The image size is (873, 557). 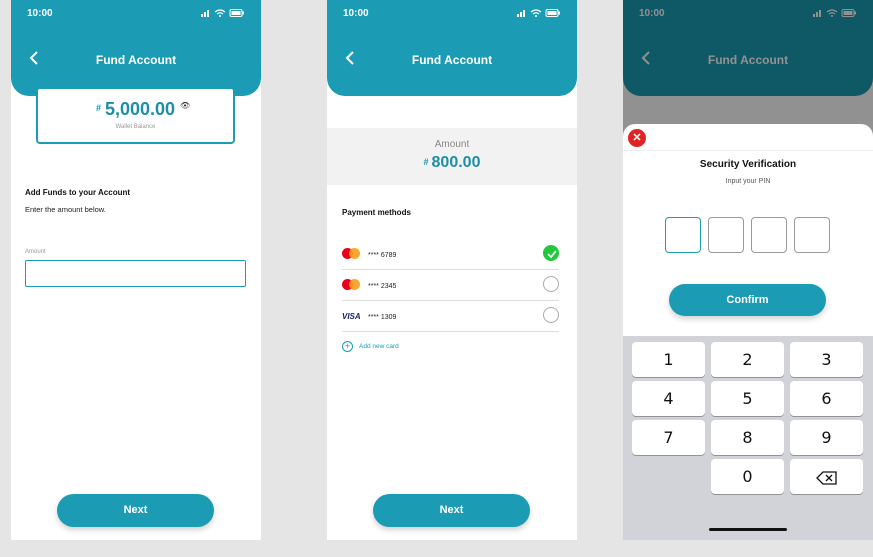 I want to click on wallet-balance-card: #5,000.00 👁 Wallet Balance, so click(x=135, y=115).